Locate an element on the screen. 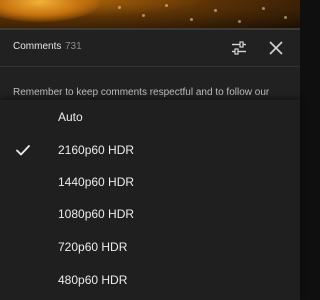 Image resolution: width=320 pixels, height=300 pixels. check-icon is located at coordinates (23, 150).